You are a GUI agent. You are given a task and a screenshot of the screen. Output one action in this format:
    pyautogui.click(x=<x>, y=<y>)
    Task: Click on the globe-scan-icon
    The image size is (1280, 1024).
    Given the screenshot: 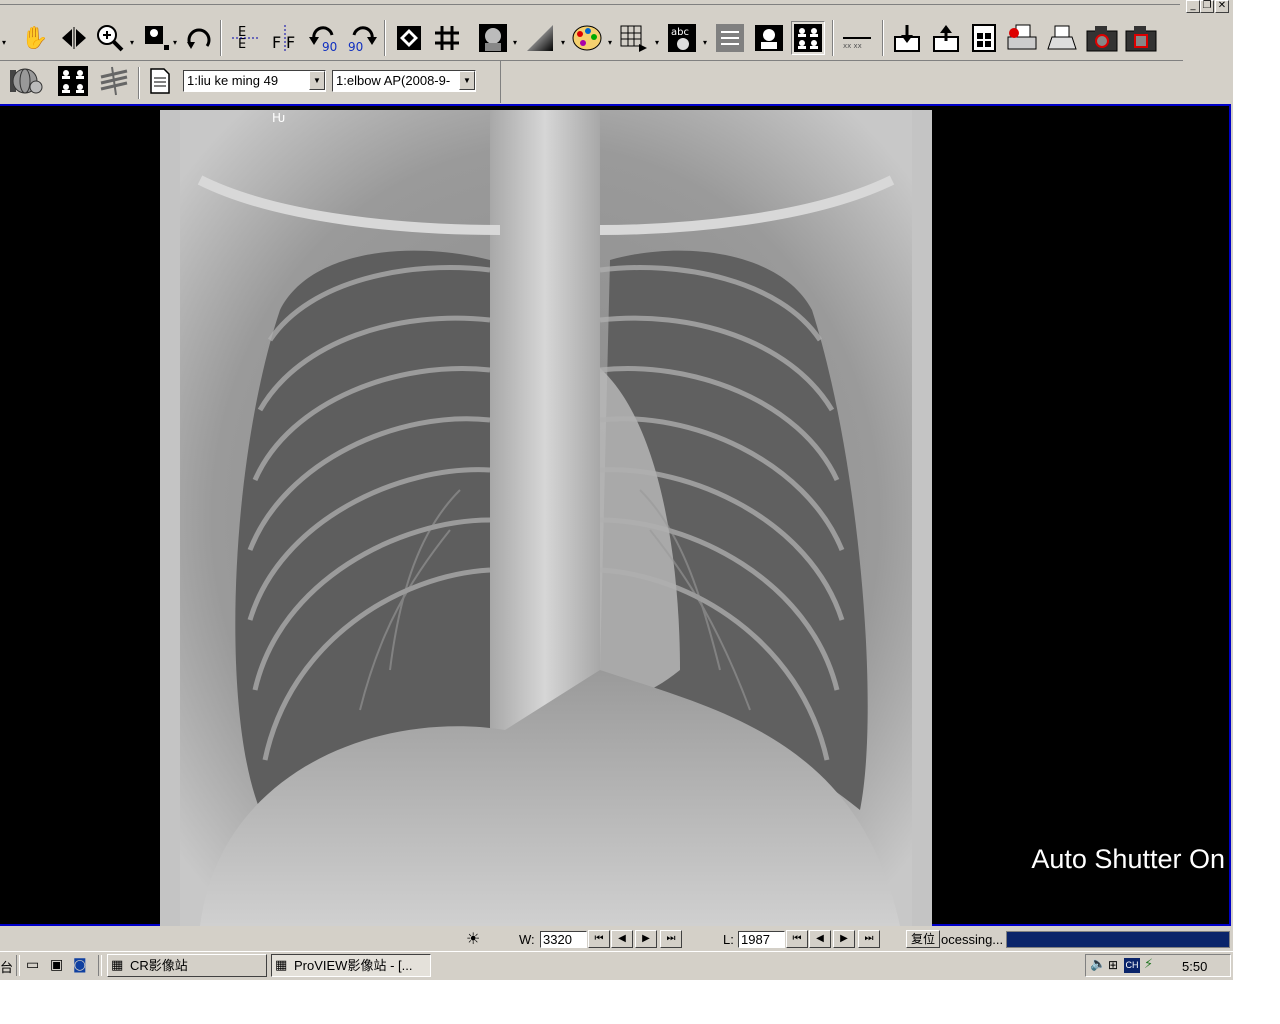 What is the action you would take?
    pyautogui.click(x=27, y=81)
    